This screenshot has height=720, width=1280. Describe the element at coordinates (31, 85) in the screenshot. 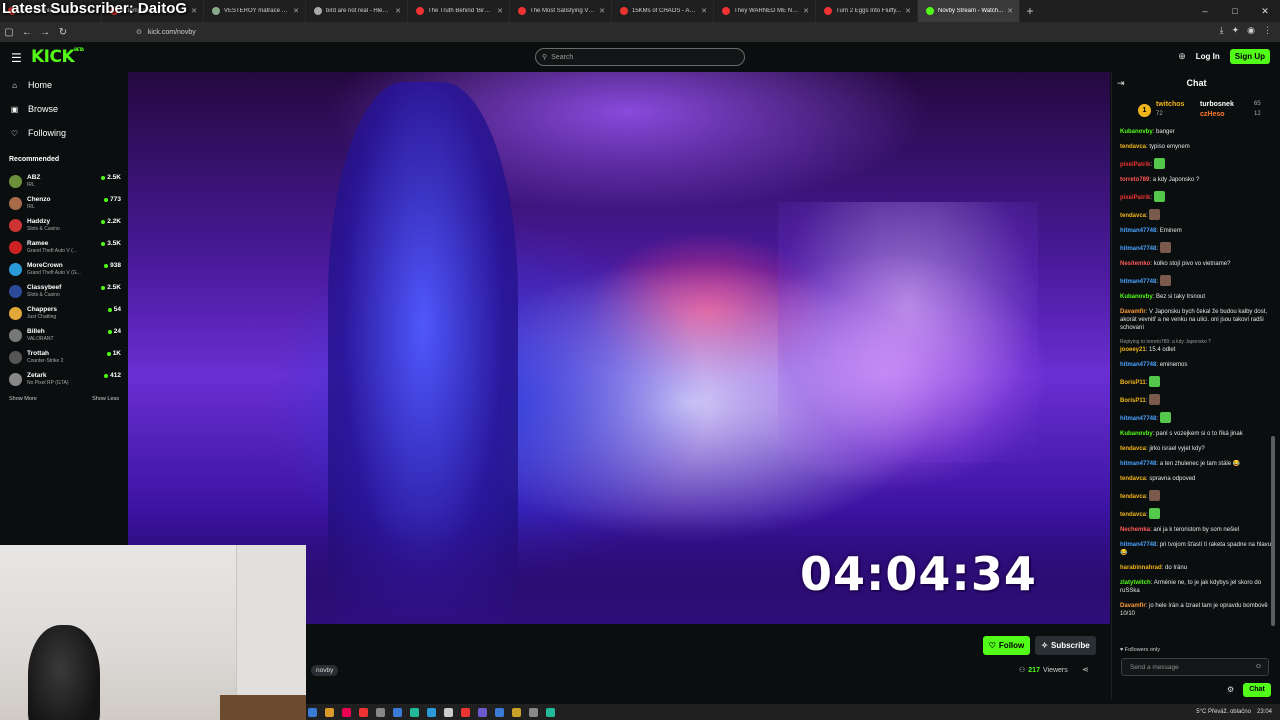

I see `sidebar-item-home: ⌂ Home` at that location.